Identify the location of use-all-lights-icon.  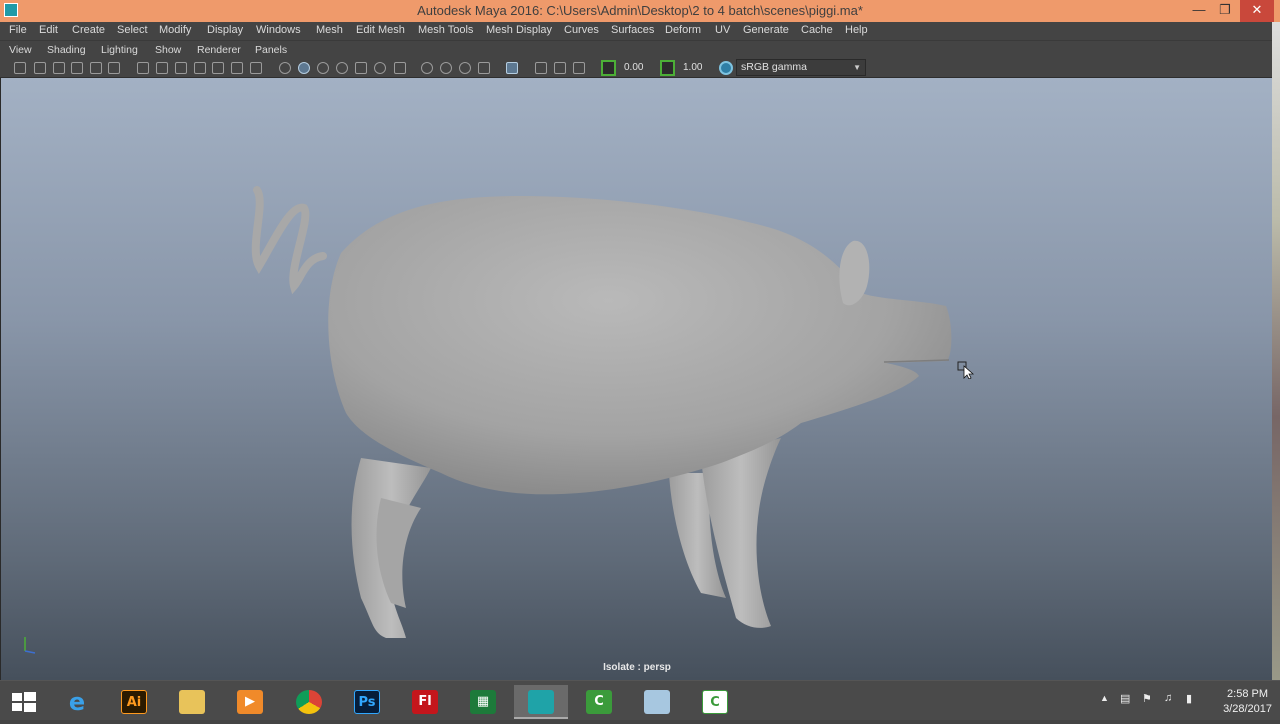
(361, 68).